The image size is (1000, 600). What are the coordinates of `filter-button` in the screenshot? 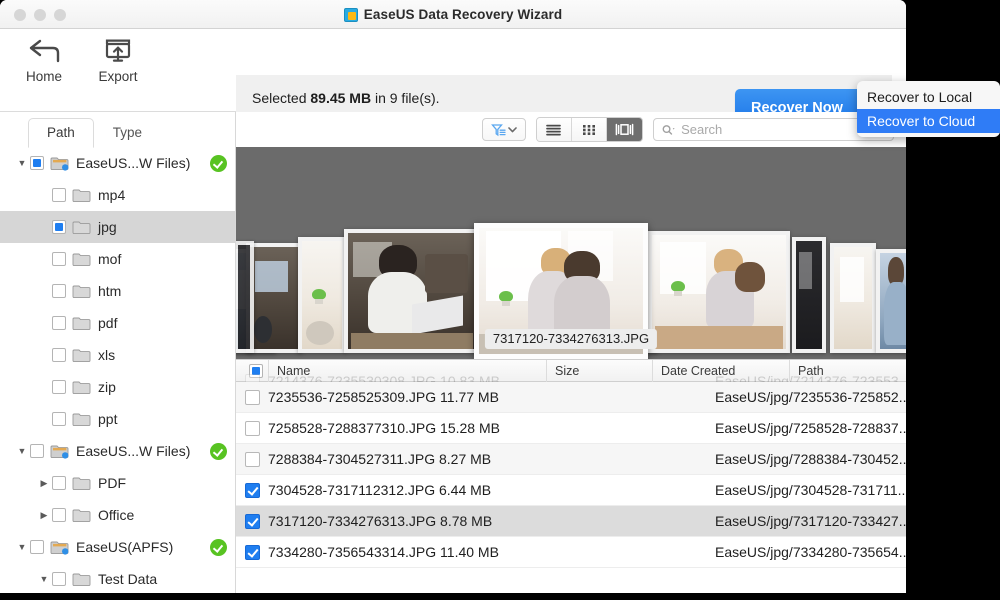 It's located at (503, 129).